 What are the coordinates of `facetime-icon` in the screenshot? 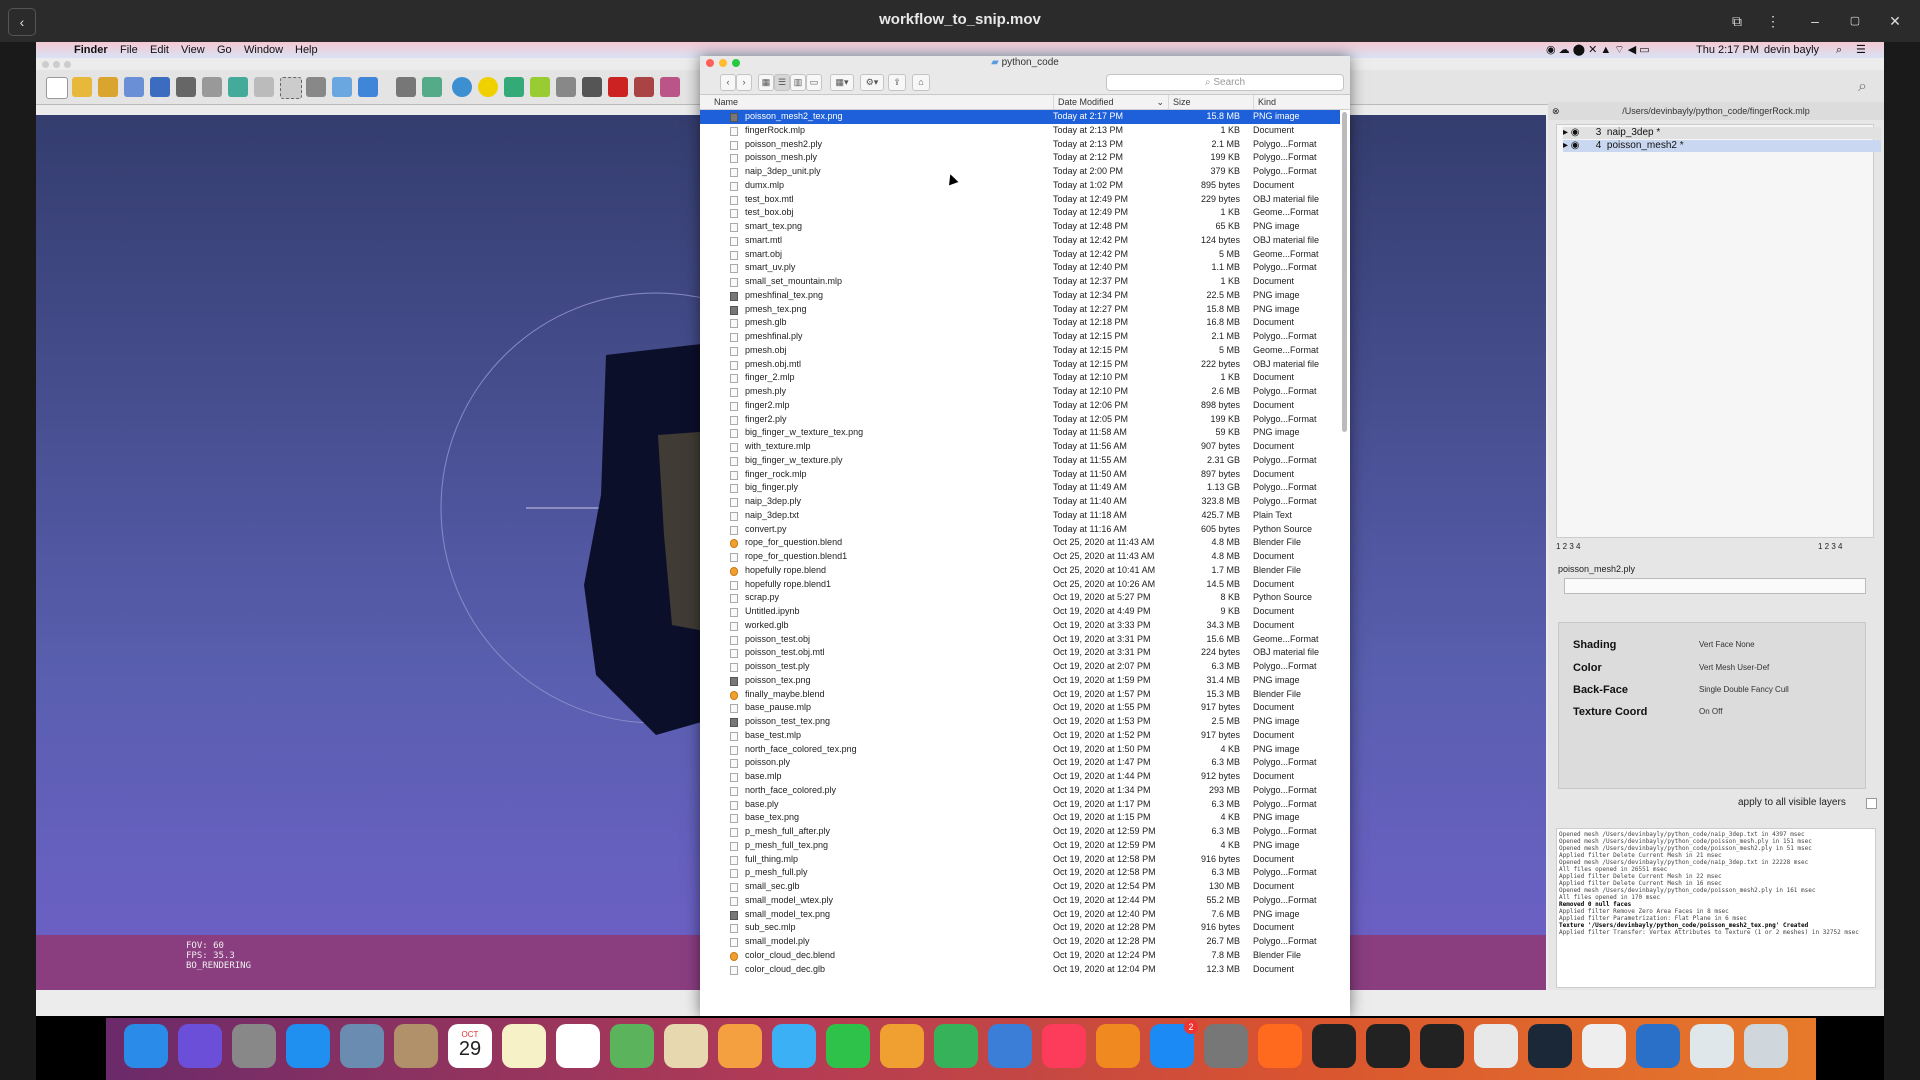 It's located at (848, 1046).